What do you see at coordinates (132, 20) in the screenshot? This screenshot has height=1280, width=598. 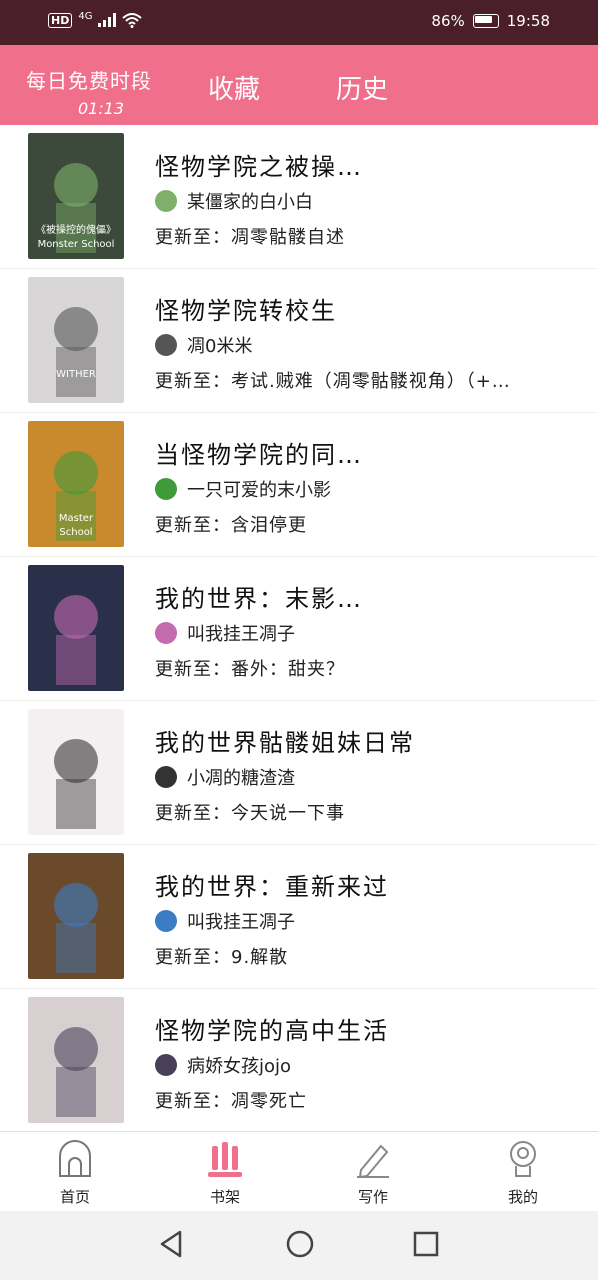 I see `wifi-icon` at bounding box center [132, 20].